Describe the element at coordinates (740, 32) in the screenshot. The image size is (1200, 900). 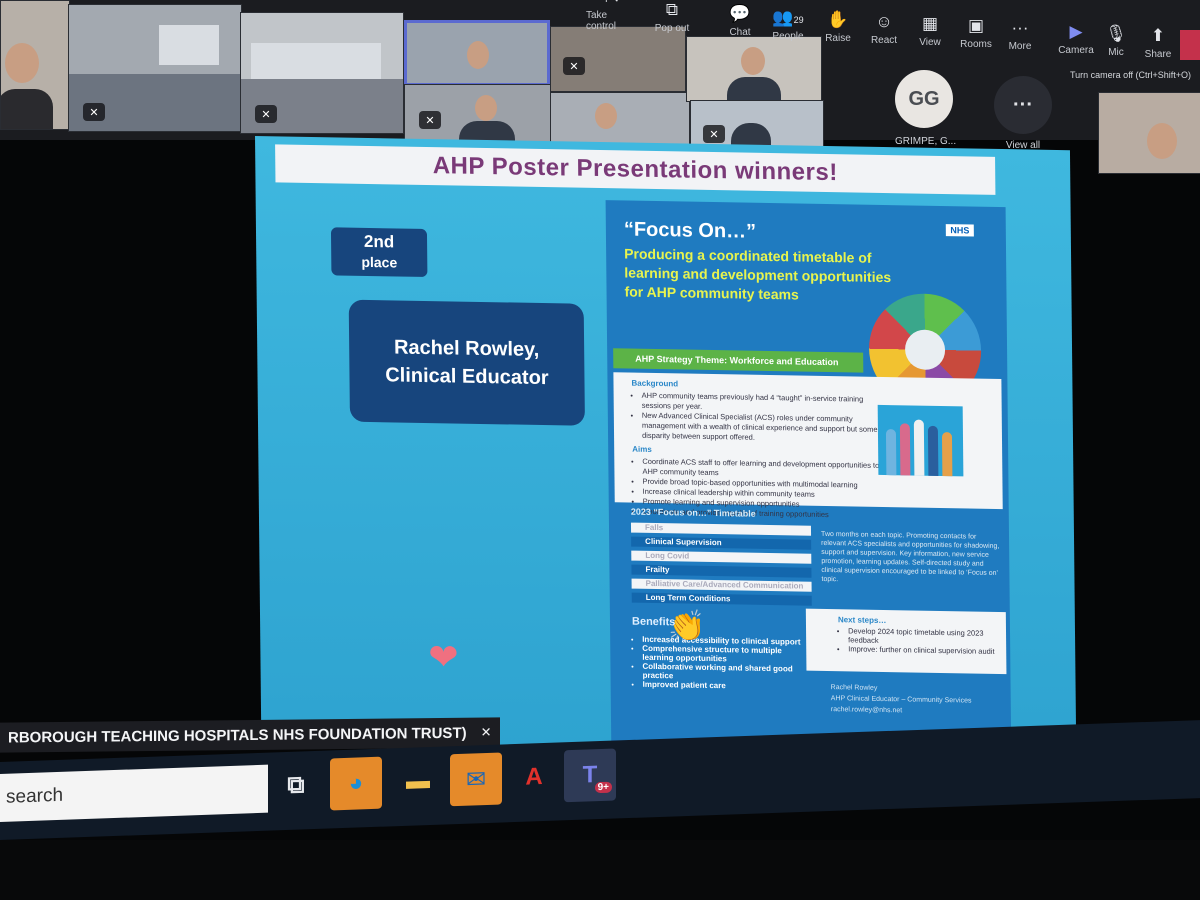
I see `control-label: Chat` at that location.